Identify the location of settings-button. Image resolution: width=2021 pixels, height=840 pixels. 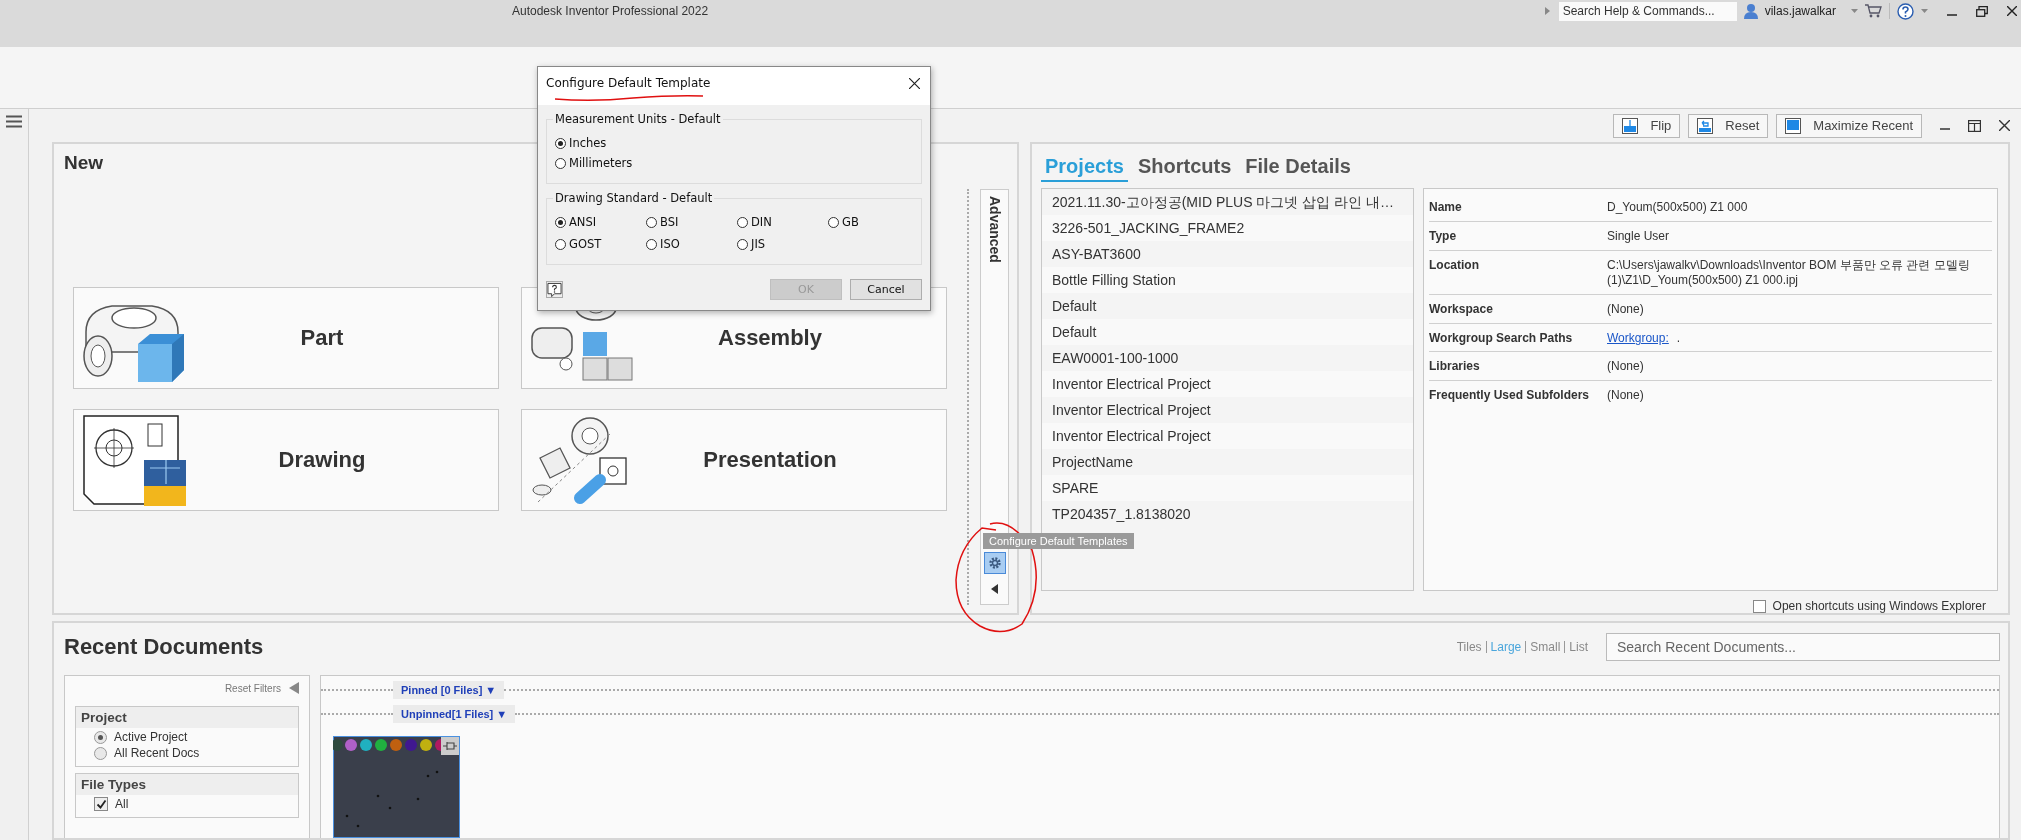
(994, 563).